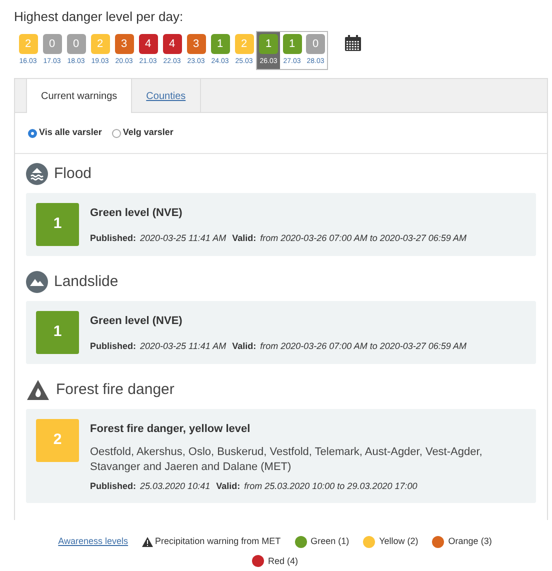 The width and height of the screenshot is (552, 571). What do you see at coordinates (70, 133) in the screenshot?
I see `radio-label: Vis alle varsler` at bounding box center [70, 133].